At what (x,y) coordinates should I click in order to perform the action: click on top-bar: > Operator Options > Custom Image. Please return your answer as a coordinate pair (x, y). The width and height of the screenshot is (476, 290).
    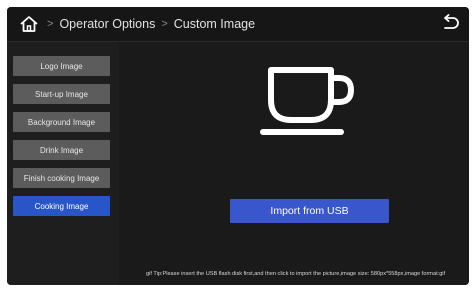
    Looking at the image, I should click on (238, 24).